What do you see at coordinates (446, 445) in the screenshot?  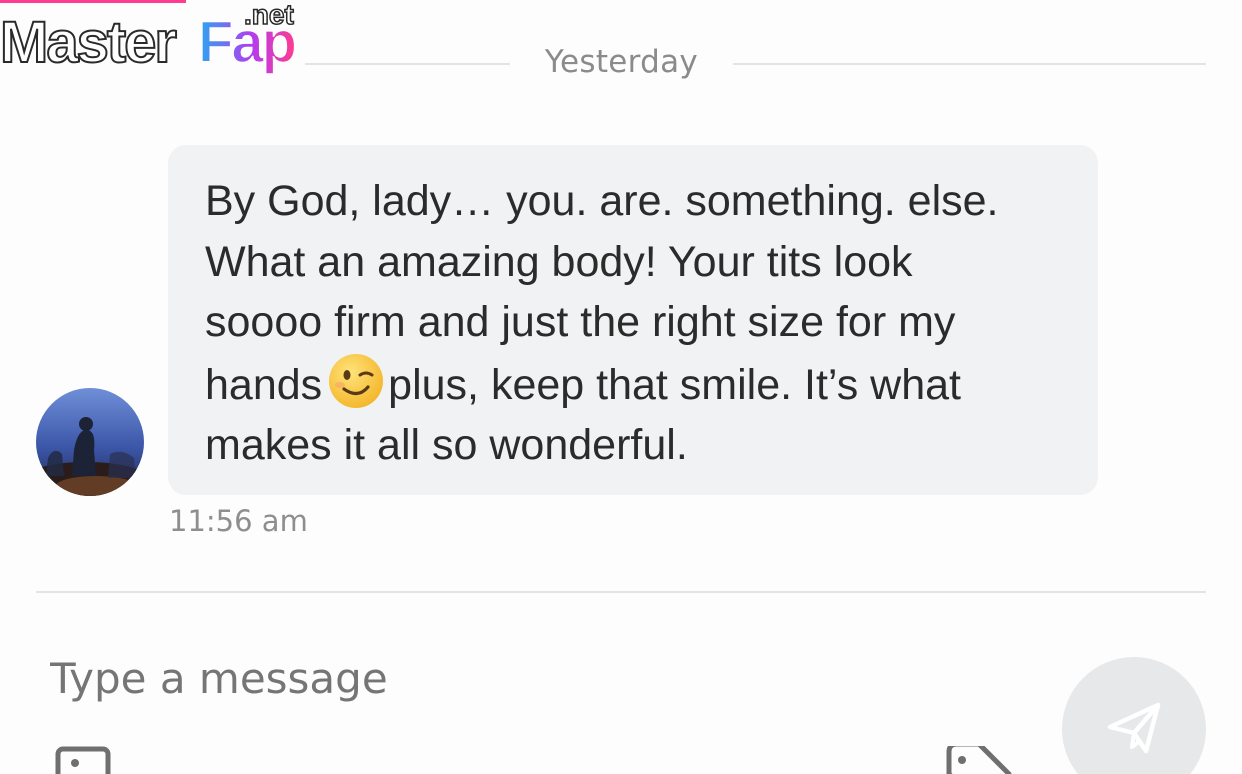 I see `message-line: makes it all so wonderful.` at bounding box center [446, 445].